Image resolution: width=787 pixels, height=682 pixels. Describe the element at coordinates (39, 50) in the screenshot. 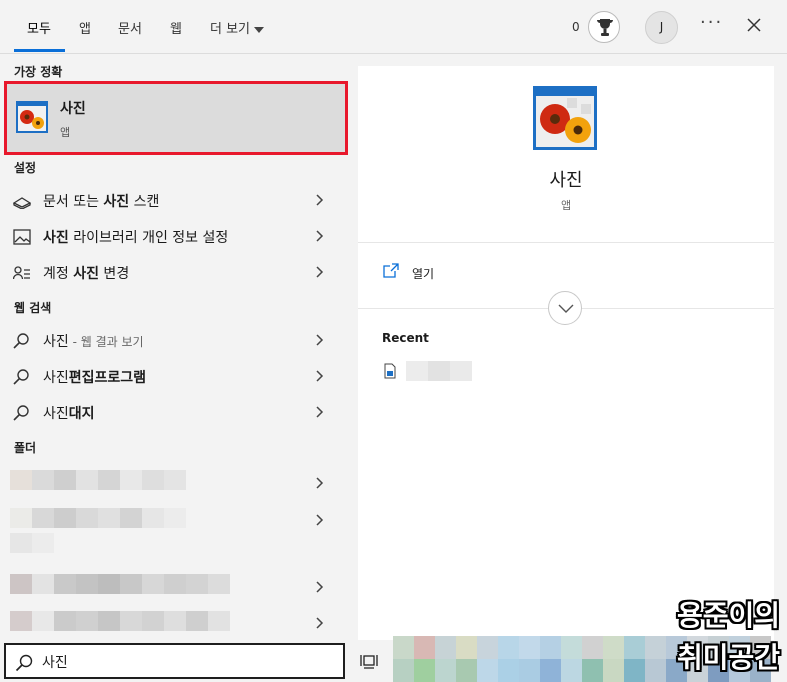

I see `active-tab-indicator` at that location.